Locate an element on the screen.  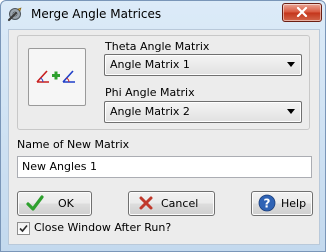
help-button: ? Help is located at coordinates (282, 203).